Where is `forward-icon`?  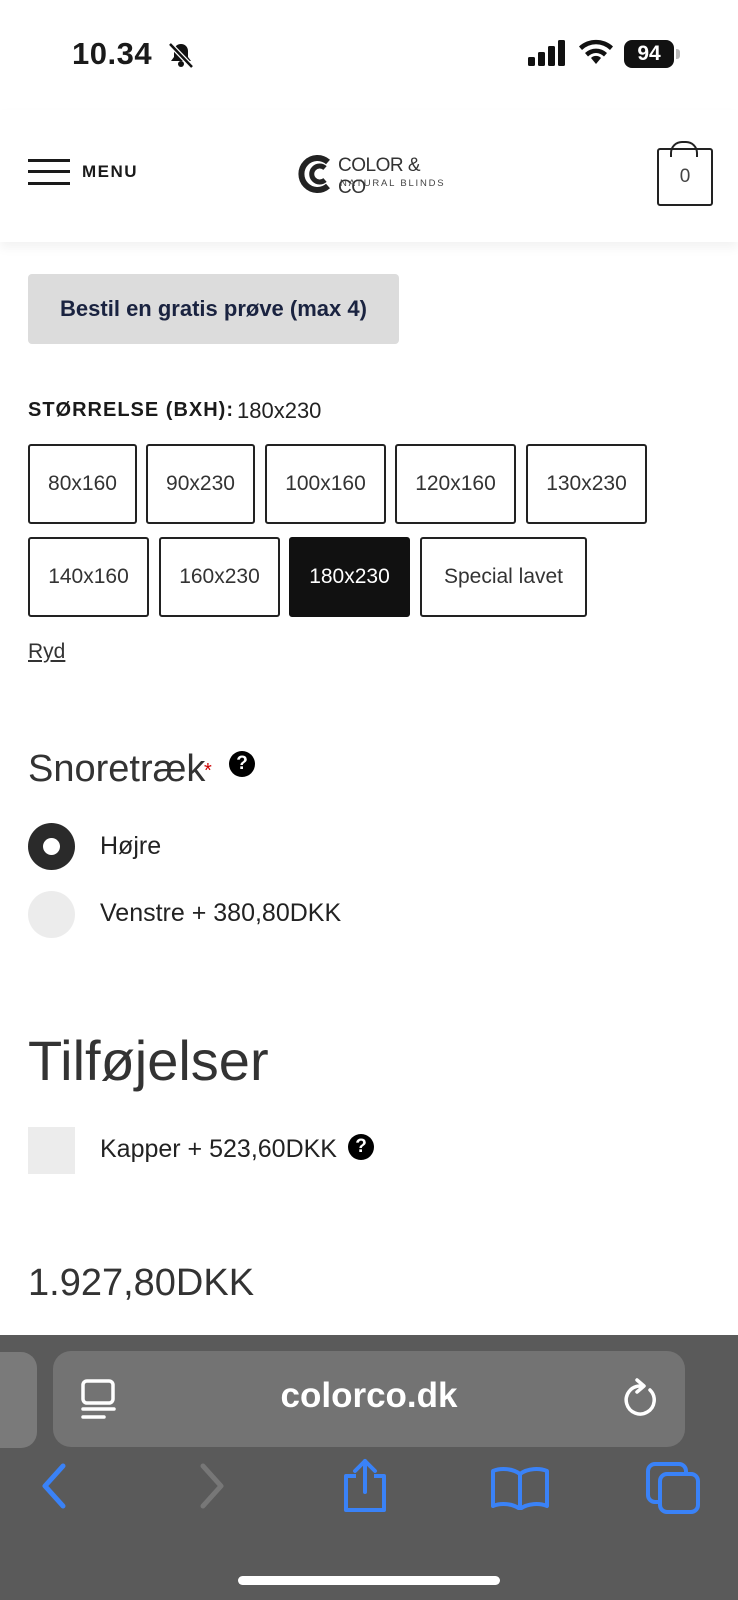
forward-icon is located at coordinates (212, 1486).